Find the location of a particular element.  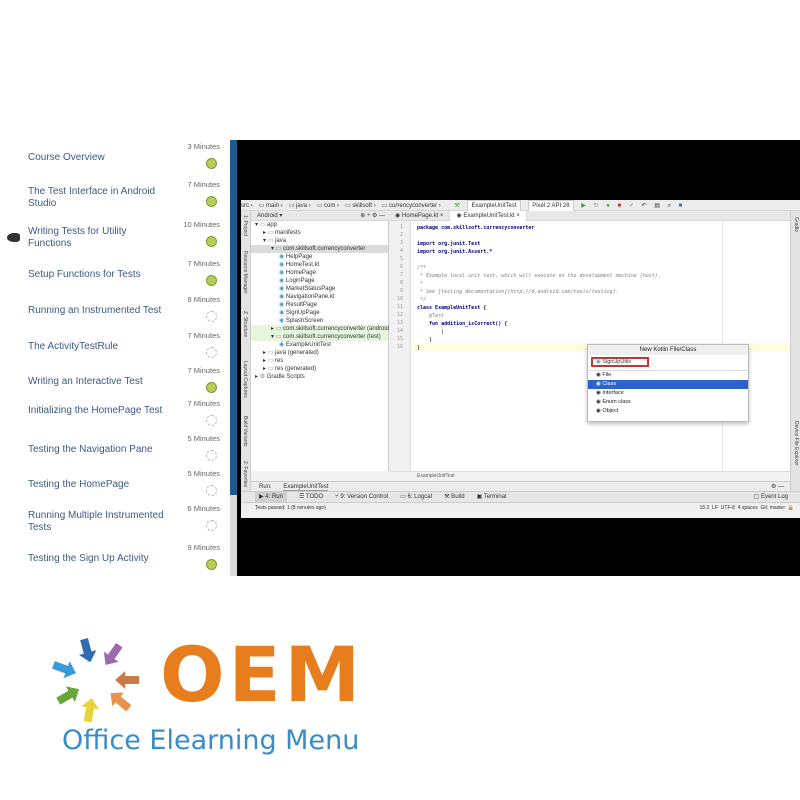

toc-item: Running an Instrumented Test 8 Minutes is located at coordinates (114, 312).